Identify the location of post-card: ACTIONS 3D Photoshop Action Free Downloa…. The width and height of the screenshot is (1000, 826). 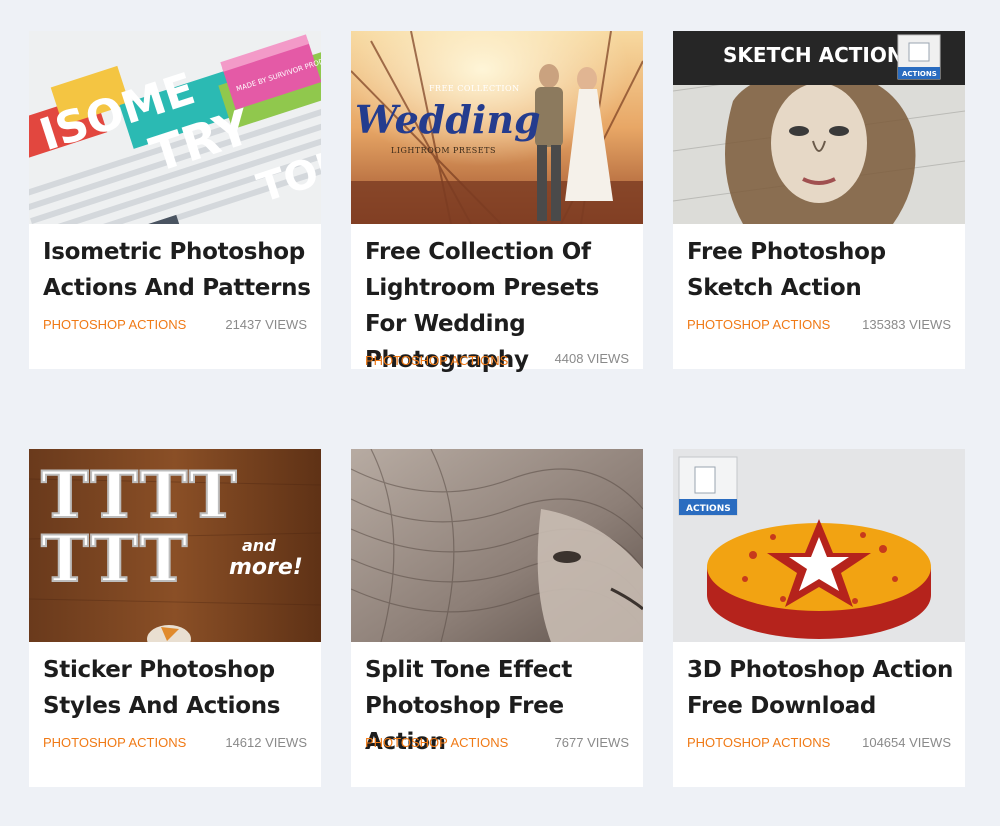
(819, 618).